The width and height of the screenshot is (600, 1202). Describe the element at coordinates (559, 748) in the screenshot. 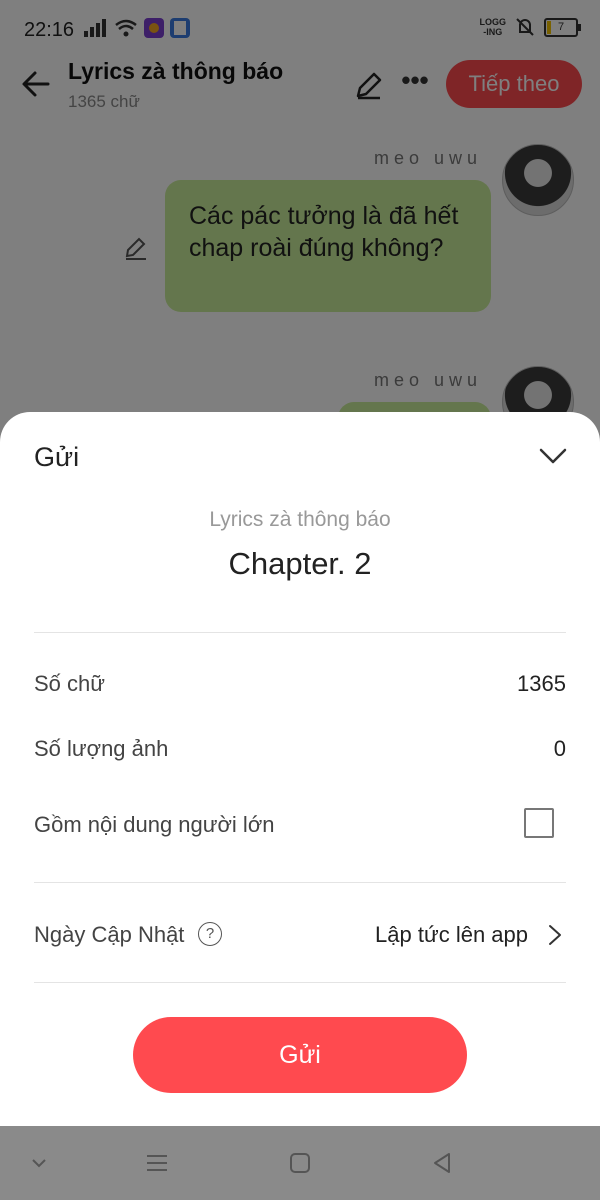

I see `image-count-value: 0` at that location.